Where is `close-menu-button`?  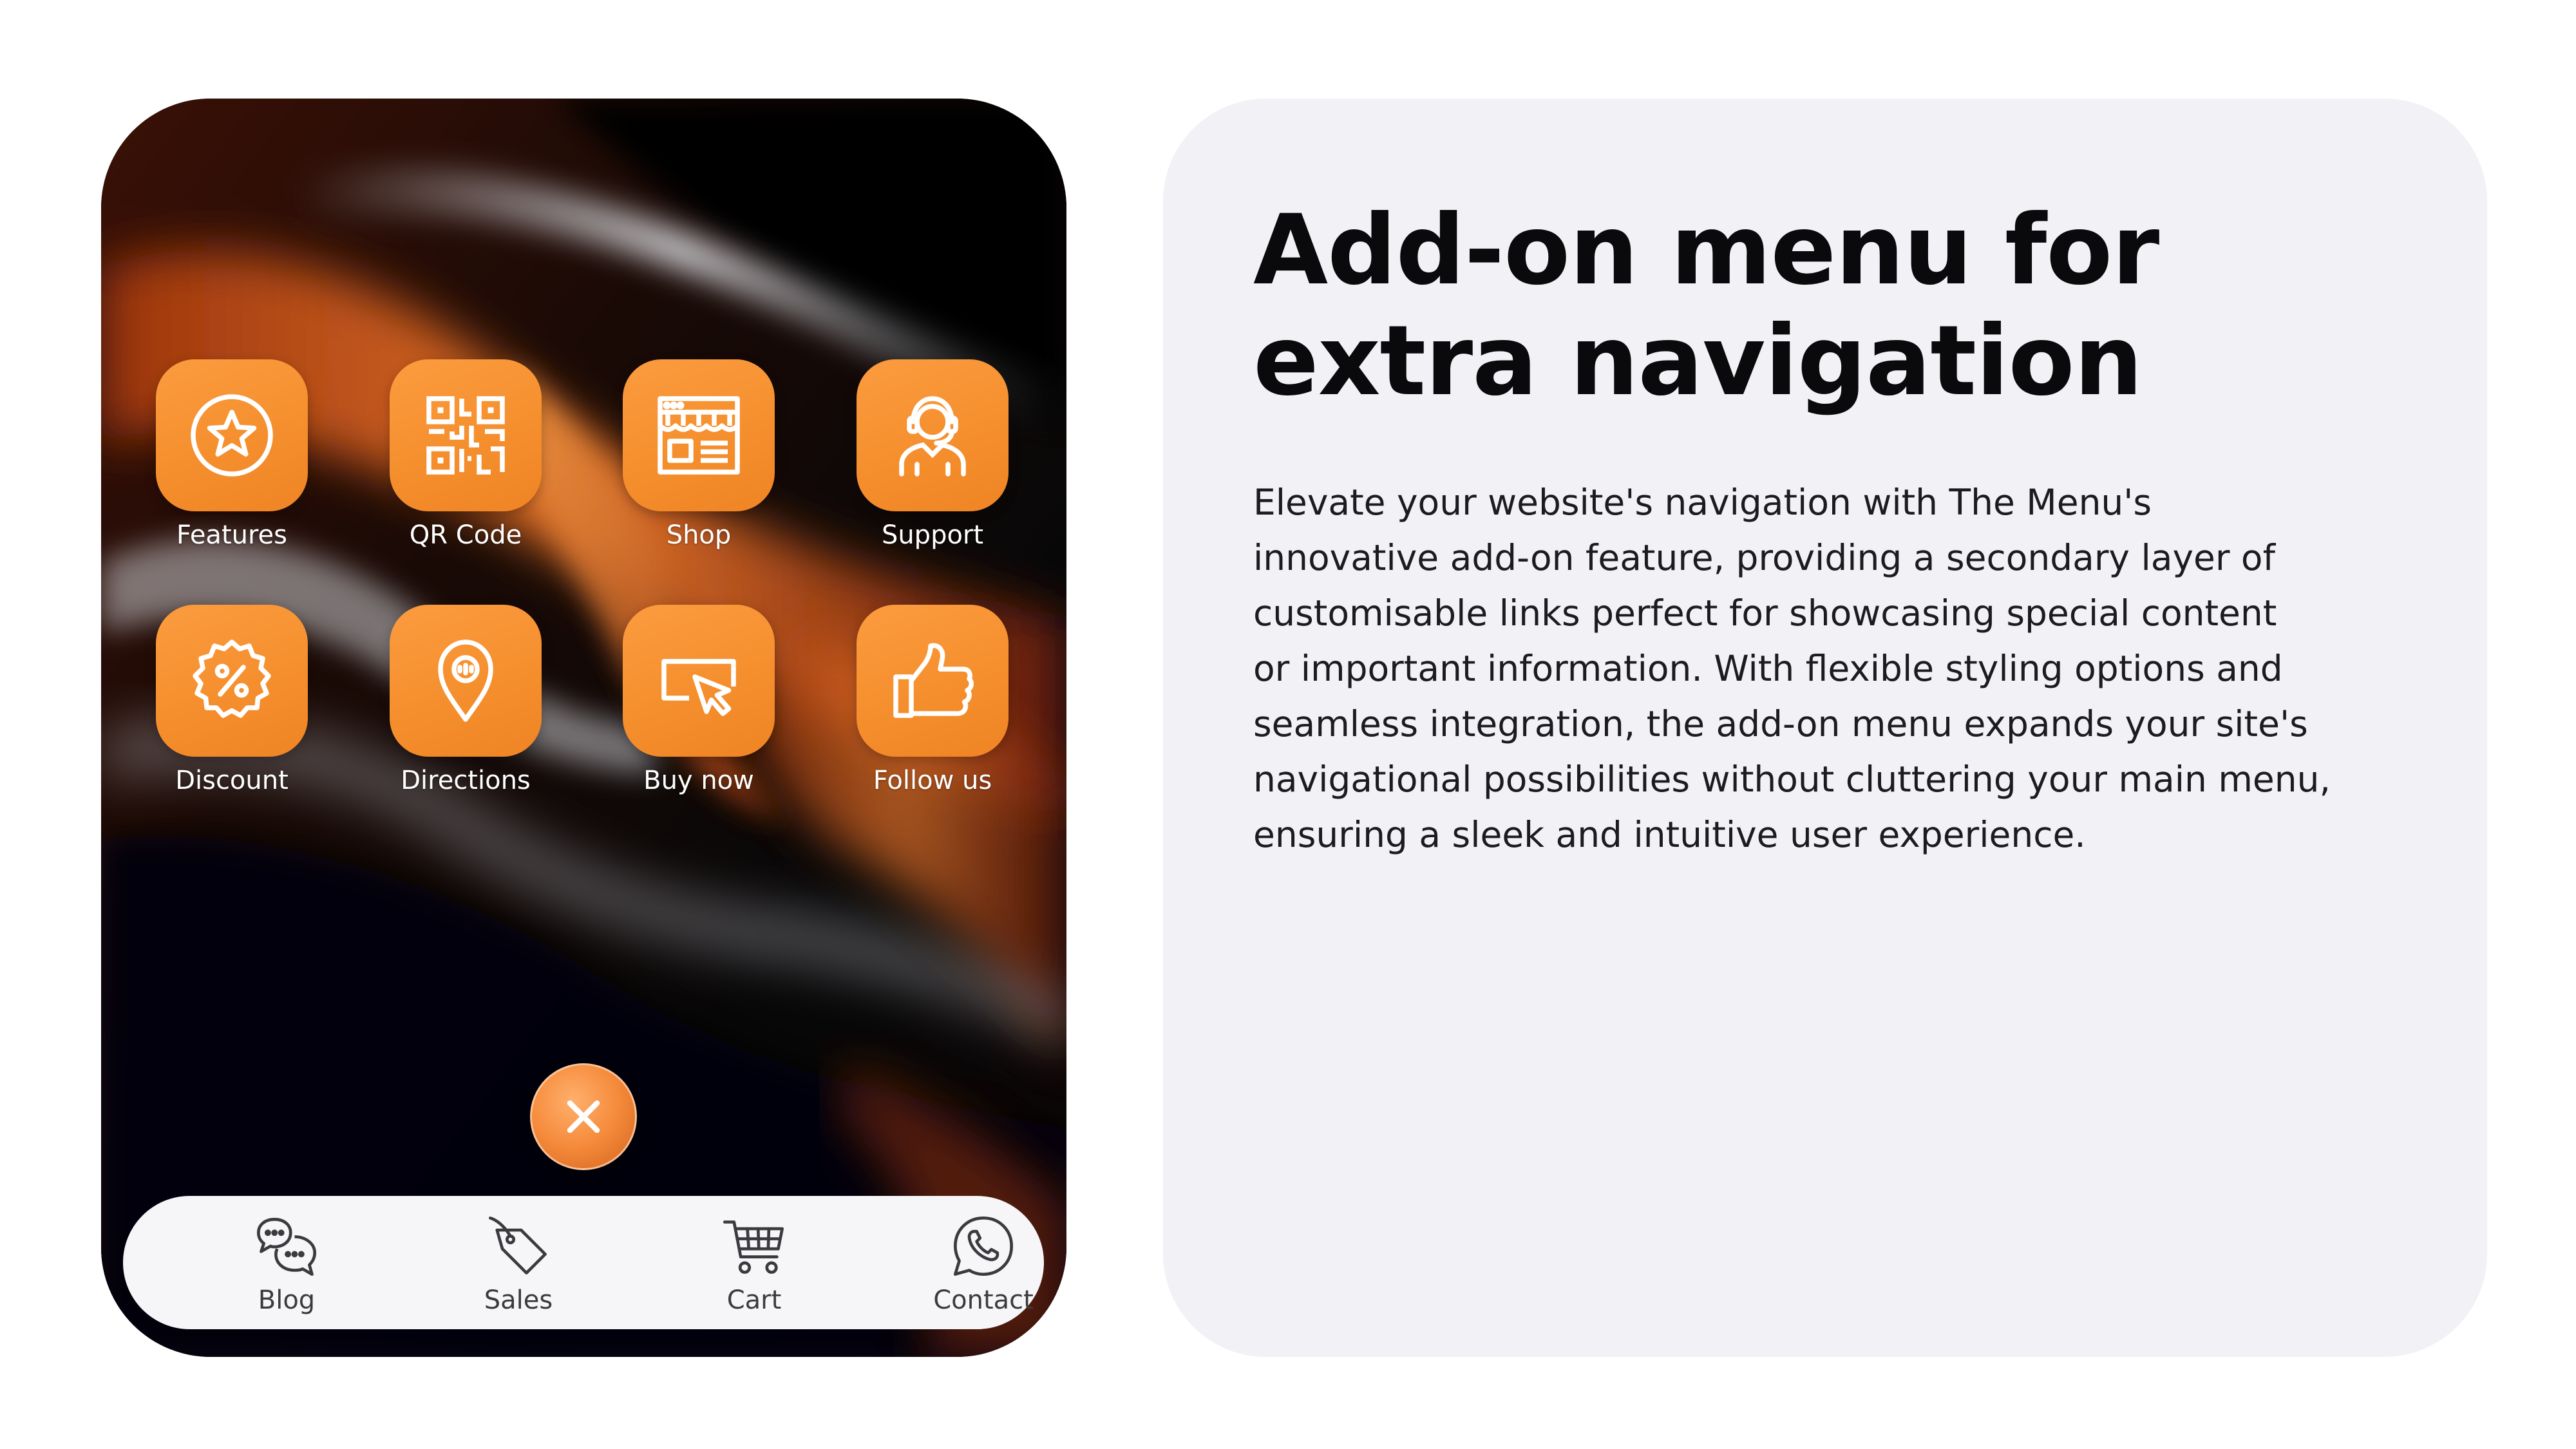
close-menu-button is located at coordinates (583, 1116).